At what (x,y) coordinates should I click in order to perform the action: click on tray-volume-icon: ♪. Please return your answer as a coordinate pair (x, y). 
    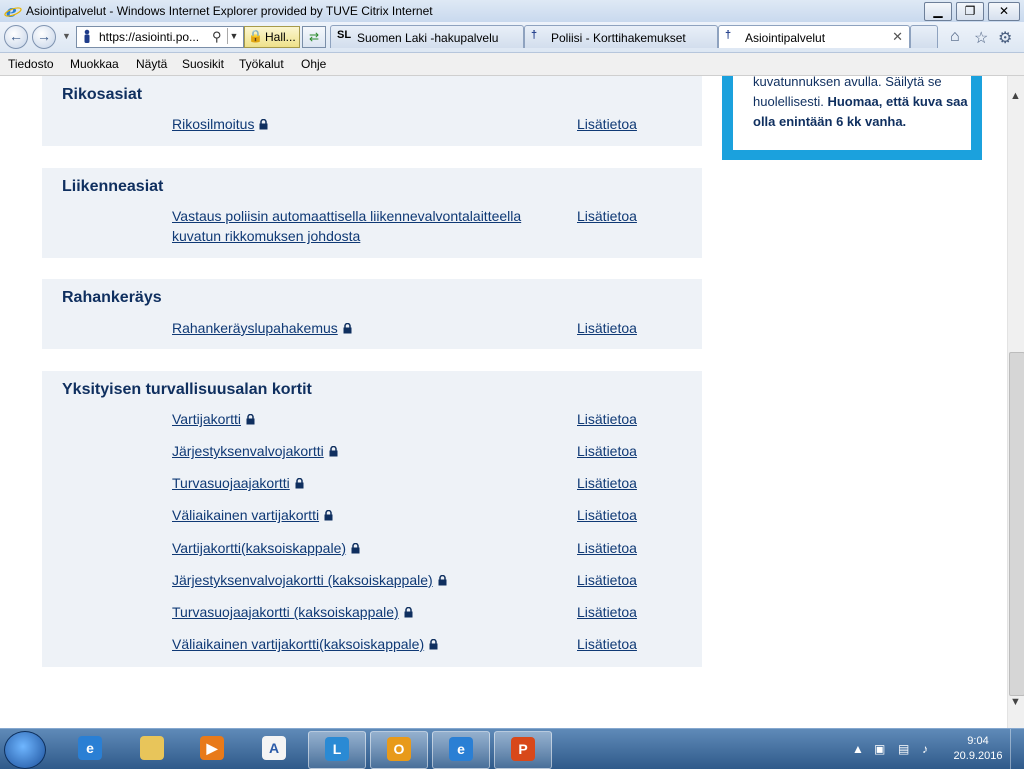
    Looking at the image, I should click on (925, 749).